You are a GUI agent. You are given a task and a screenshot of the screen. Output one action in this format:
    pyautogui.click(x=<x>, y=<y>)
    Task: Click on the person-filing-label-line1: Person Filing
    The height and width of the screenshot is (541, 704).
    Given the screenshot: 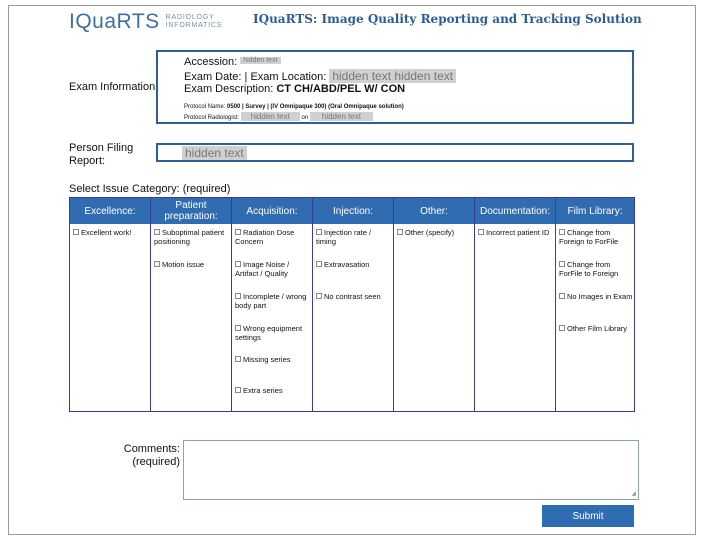 What is the action you would take?
    pyautogui.click(x=101, y=148)
    